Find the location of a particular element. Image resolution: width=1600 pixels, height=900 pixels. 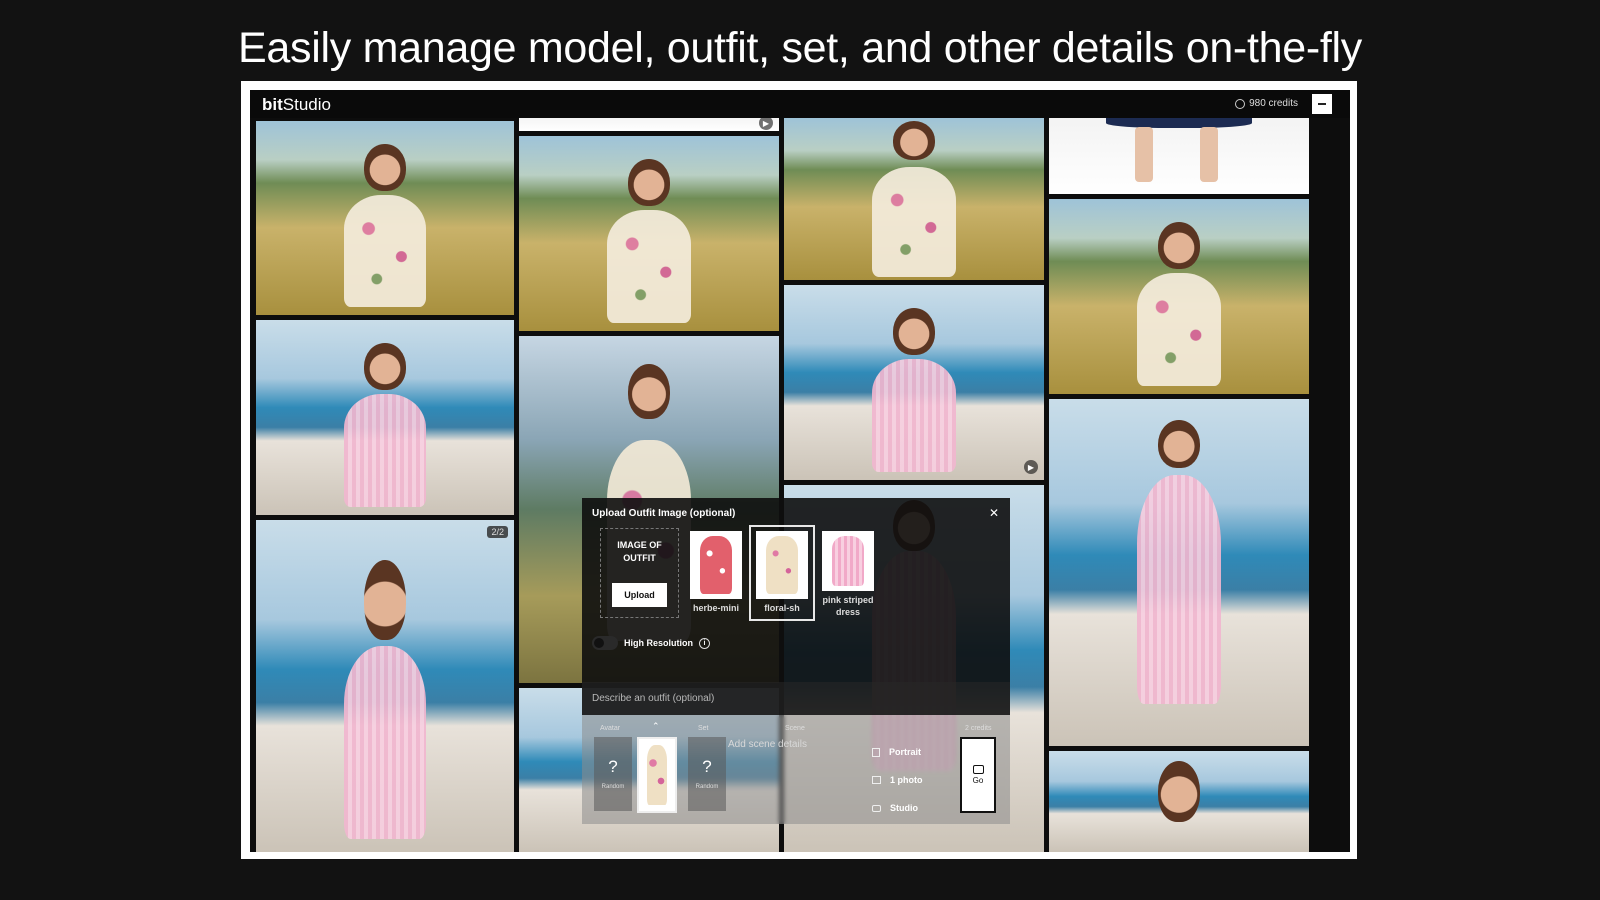

photo-count-option: 1 photo is located at coordinates (897, 780).